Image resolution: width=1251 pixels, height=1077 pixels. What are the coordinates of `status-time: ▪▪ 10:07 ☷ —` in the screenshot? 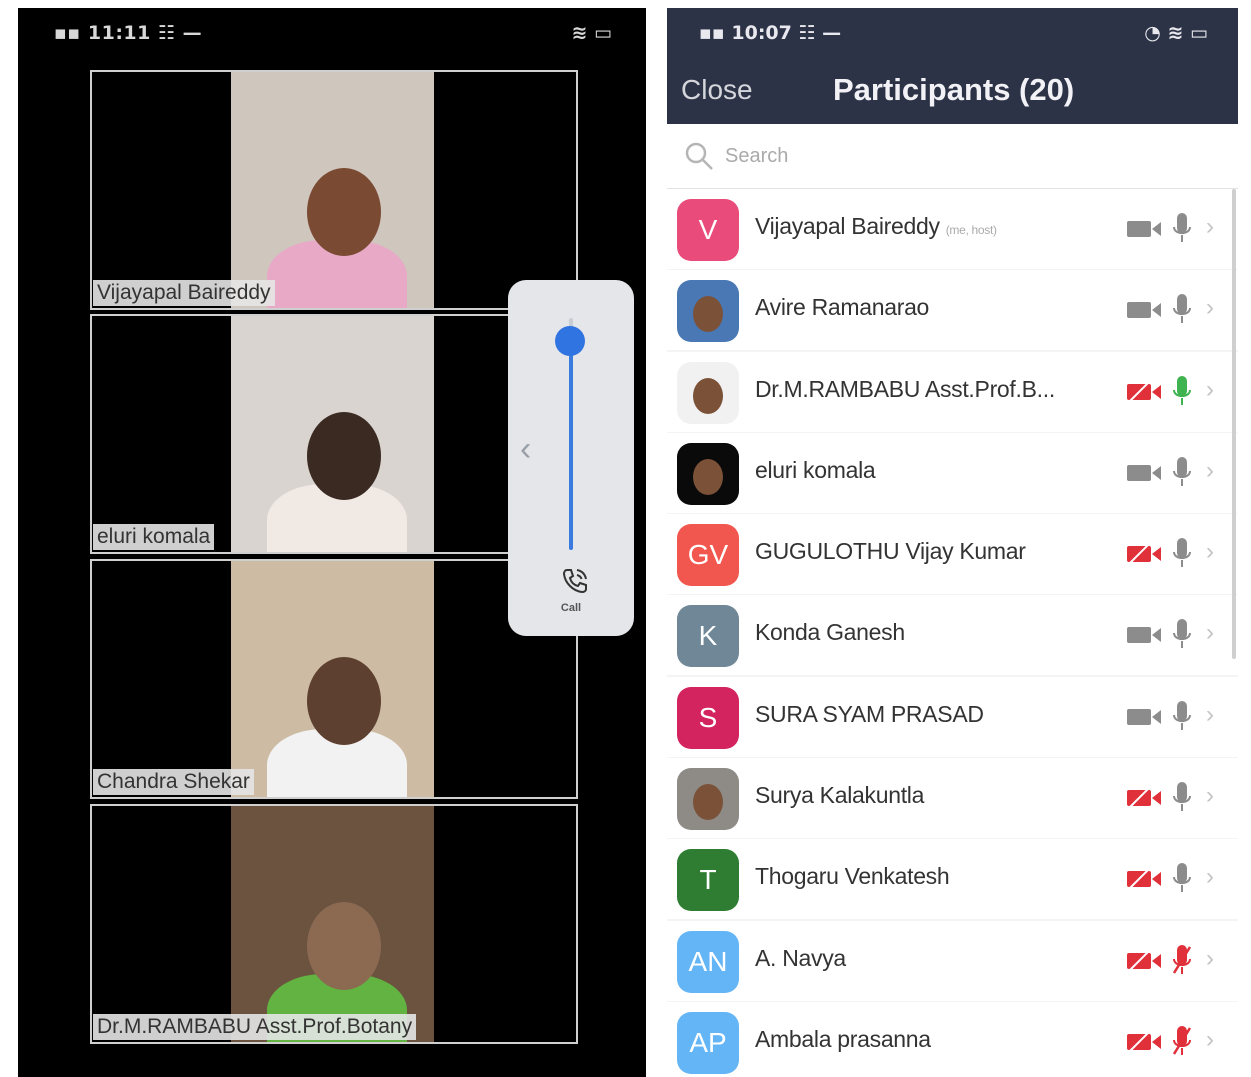 It's located at (770, 33).